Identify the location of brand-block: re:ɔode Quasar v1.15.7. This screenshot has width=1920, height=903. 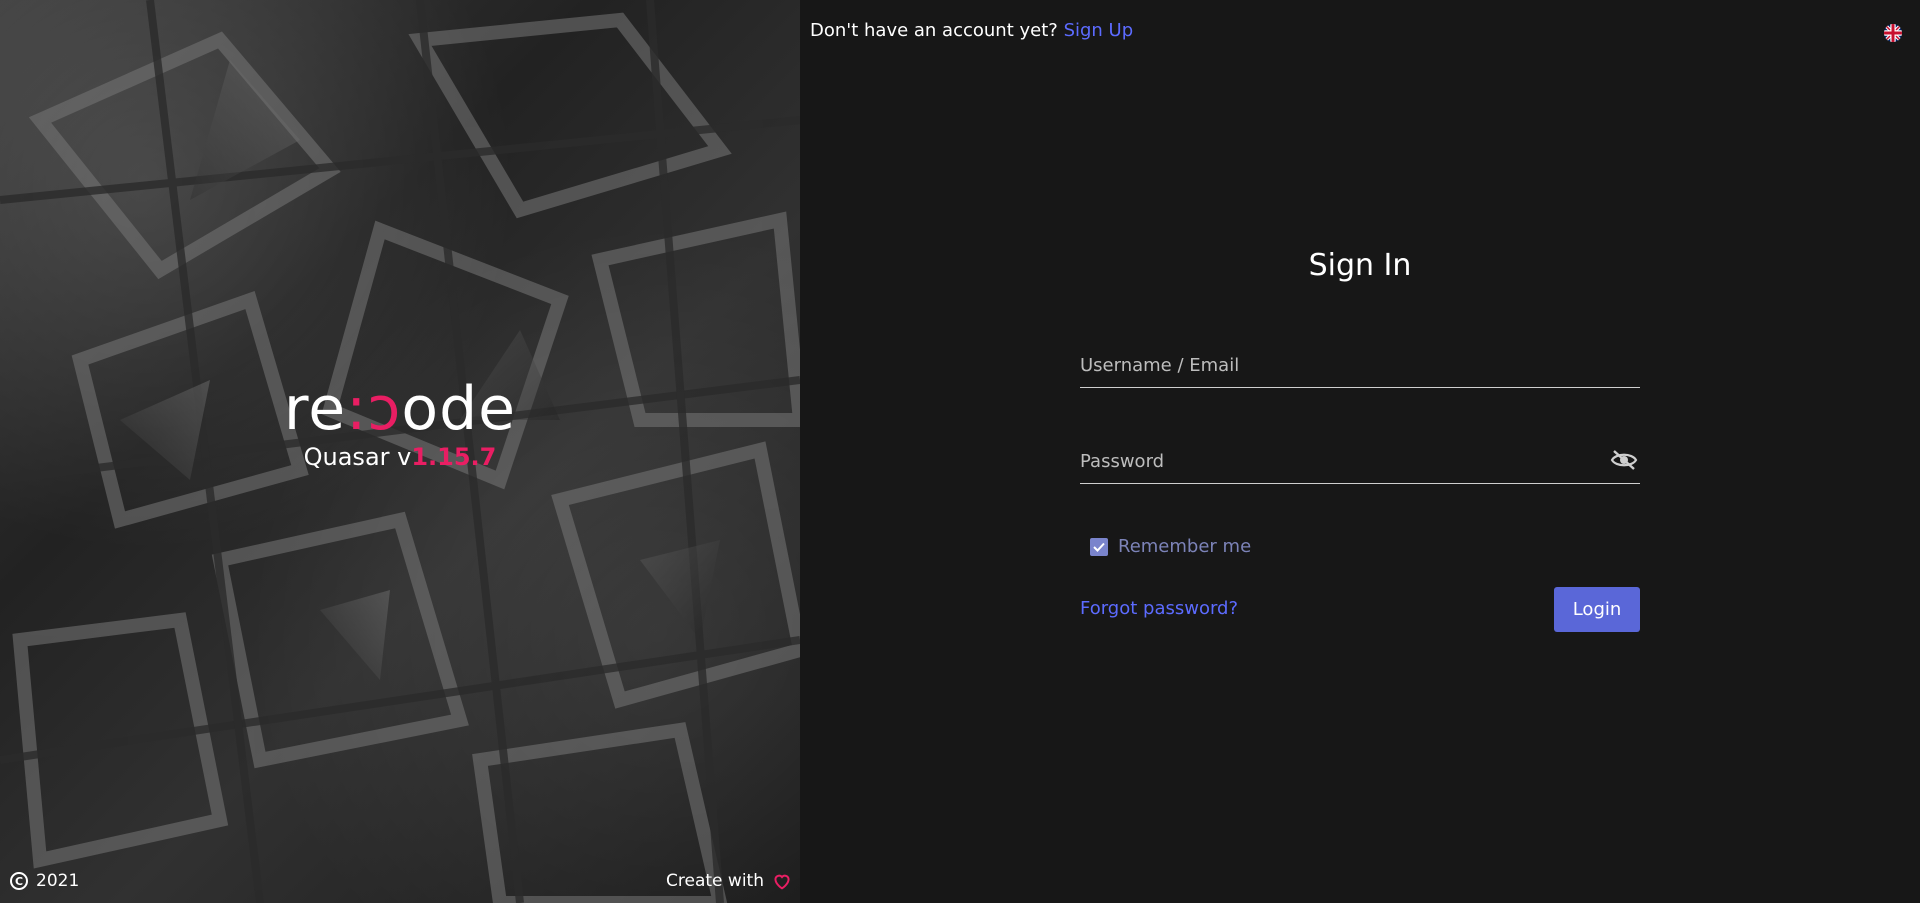
(400, 425).